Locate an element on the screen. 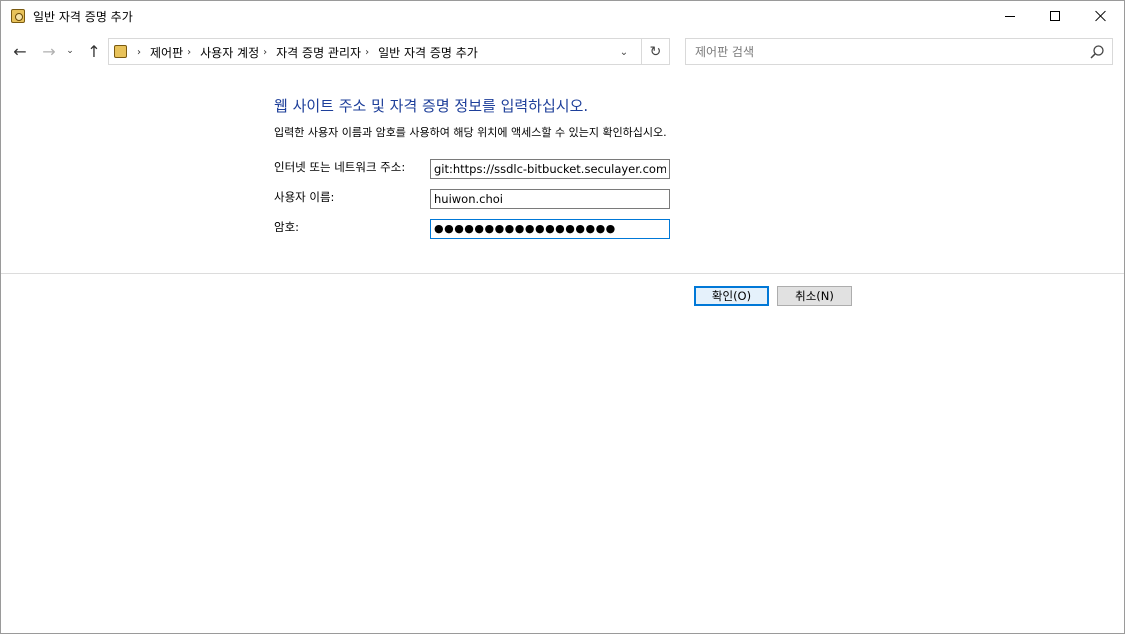  arrow-right-icon: → is located at coordinates (49, 51).